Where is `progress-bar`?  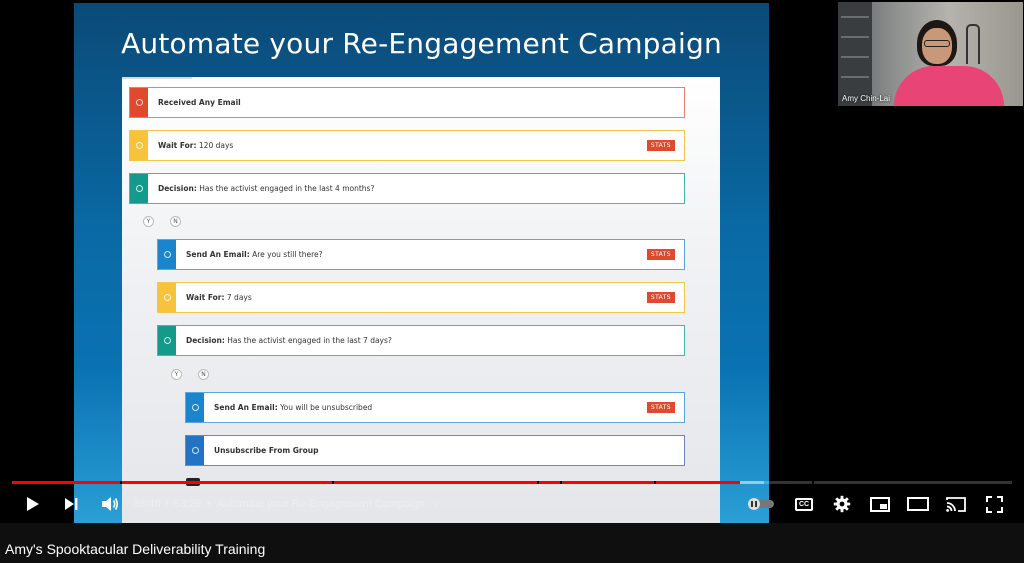
progress-bar is located at coordinates (512, 482).